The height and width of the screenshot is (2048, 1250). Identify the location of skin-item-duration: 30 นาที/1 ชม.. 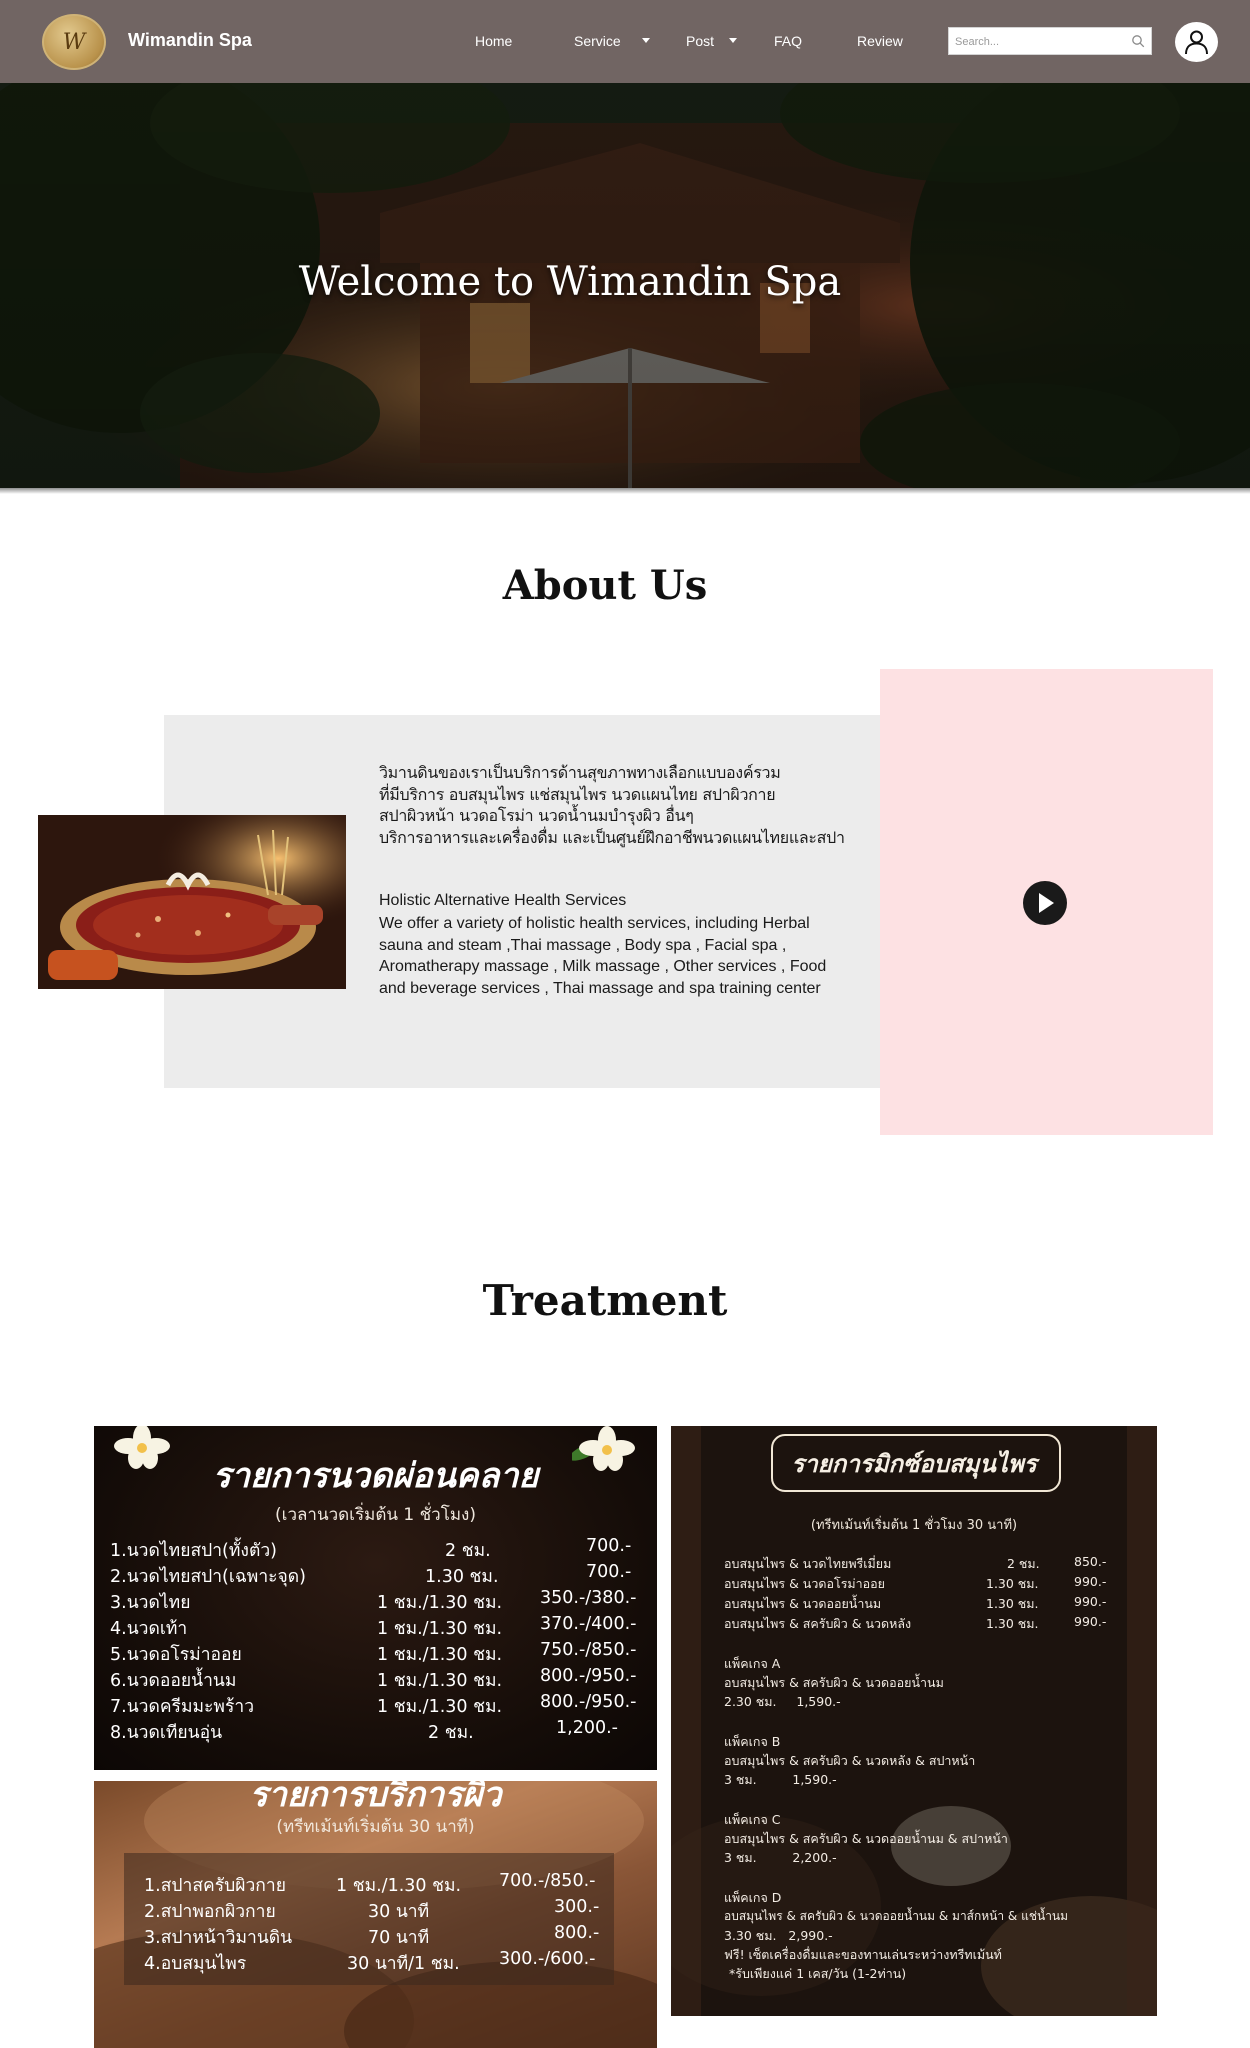
(403, 1964).